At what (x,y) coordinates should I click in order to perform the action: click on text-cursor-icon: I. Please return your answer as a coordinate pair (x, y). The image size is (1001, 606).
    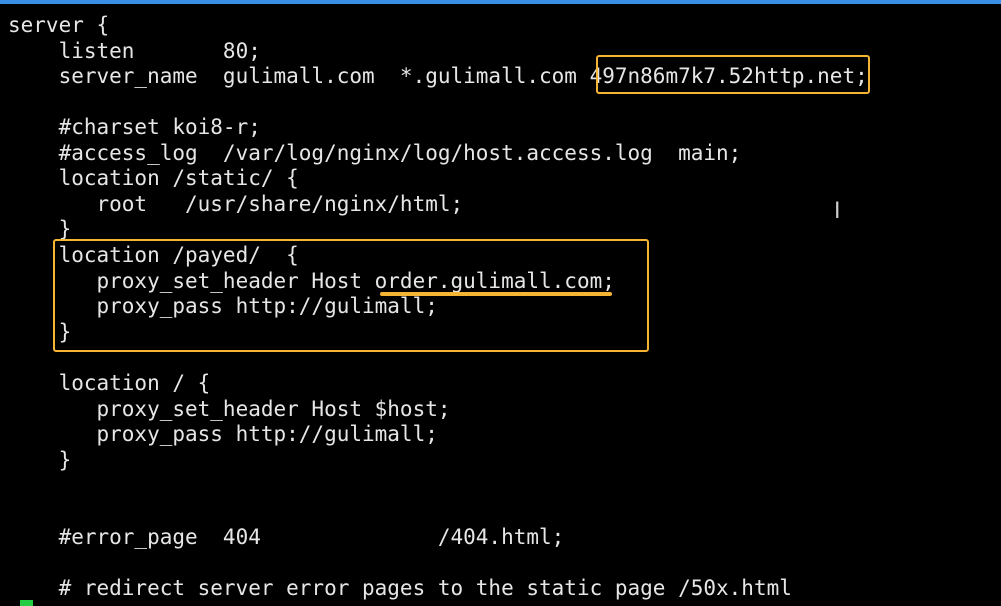
    Looking at the image, I should click on (837, 211).